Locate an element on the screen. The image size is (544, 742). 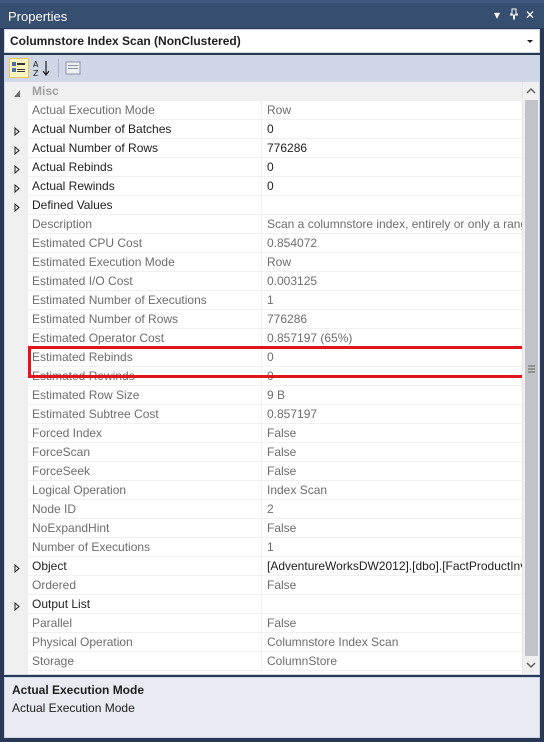
property-row: Estimated Rebinds 0 is located at coordinates (263, 357).